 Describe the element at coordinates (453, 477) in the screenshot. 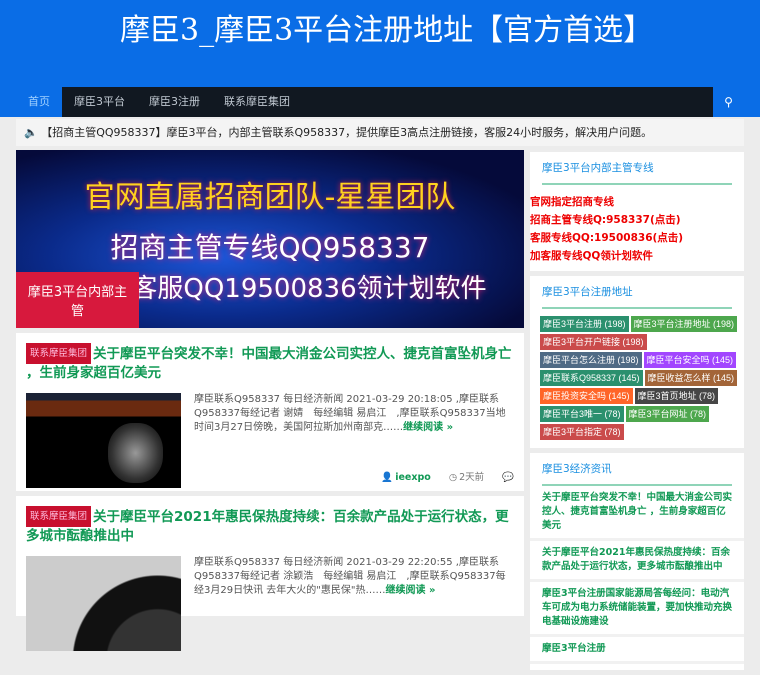

I see `clock-icon: ◷` at that location.